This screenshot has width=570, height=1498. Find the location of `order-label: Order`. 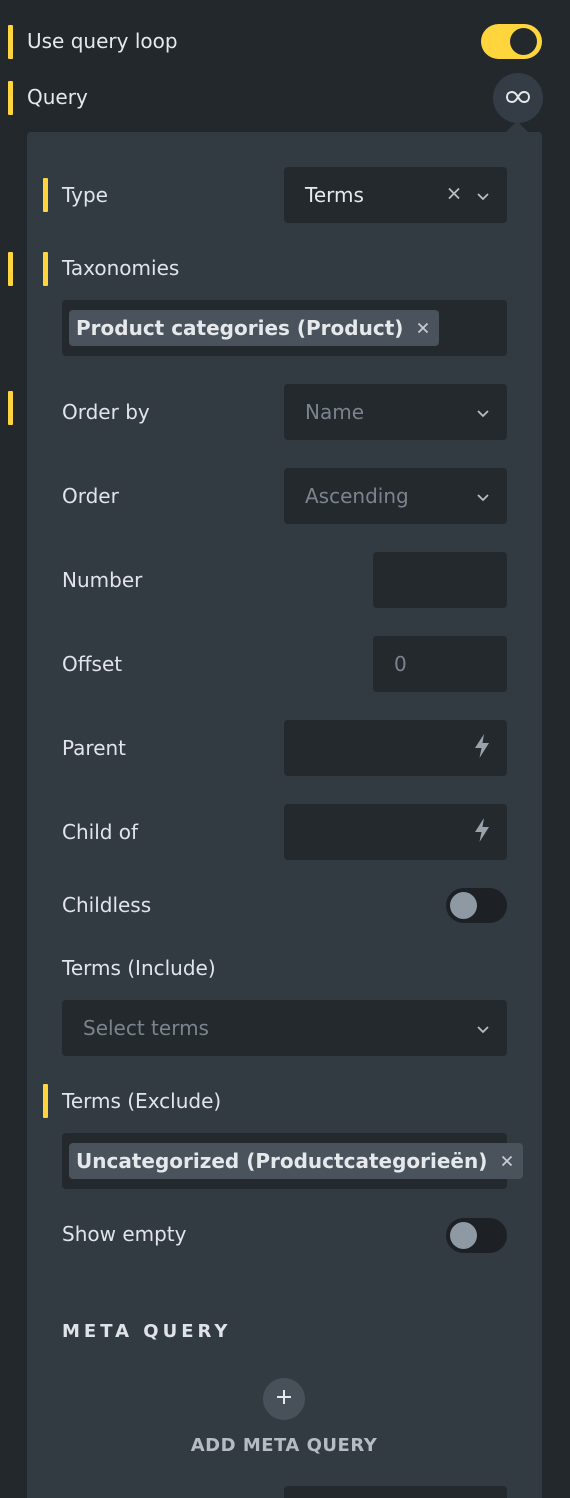

order-label: Order is located at coordinates (90, 496).